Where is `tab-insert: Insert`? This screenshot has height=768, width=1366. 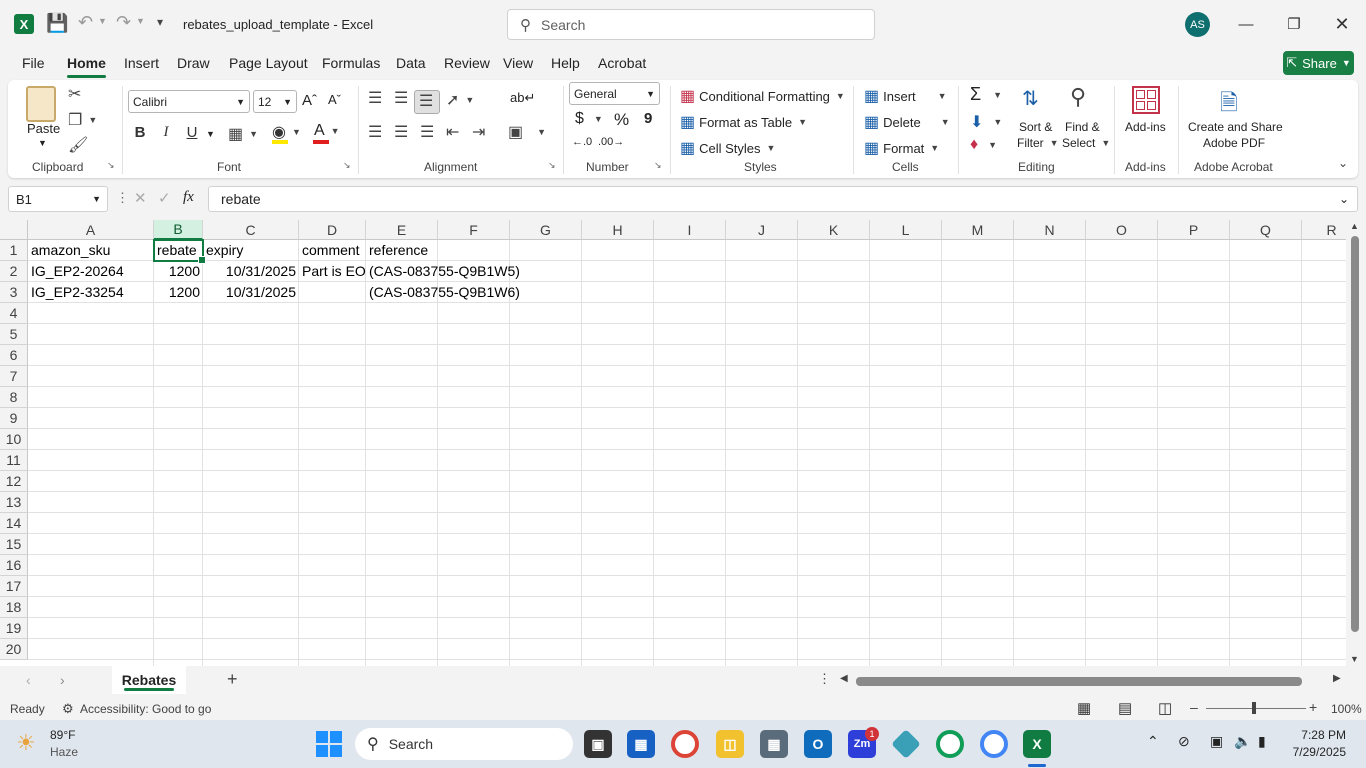
tab-insert: Insert is located at coordinates (141, 63).